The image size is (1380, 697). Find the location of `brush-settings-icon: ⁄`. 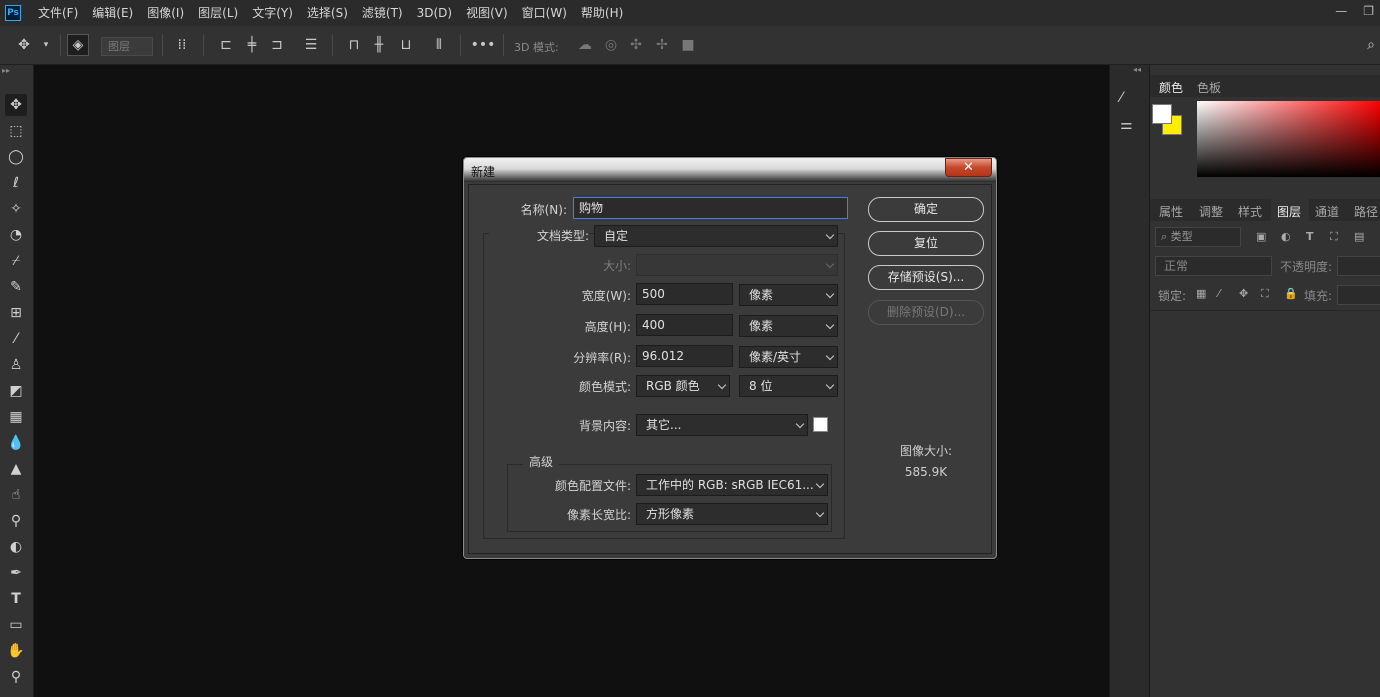

brush-settings-icon: ⁄ is located at coordinates (1130, 100).